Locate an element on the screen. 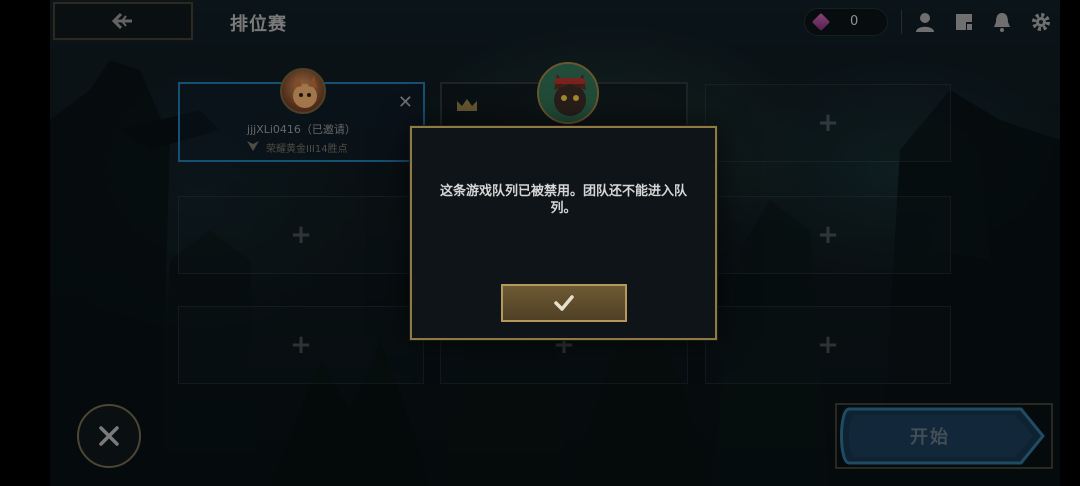  dialog-message: 这条游戏队列已被禁用。团队还不能进入队列。 is located at coordinates (563, 200).